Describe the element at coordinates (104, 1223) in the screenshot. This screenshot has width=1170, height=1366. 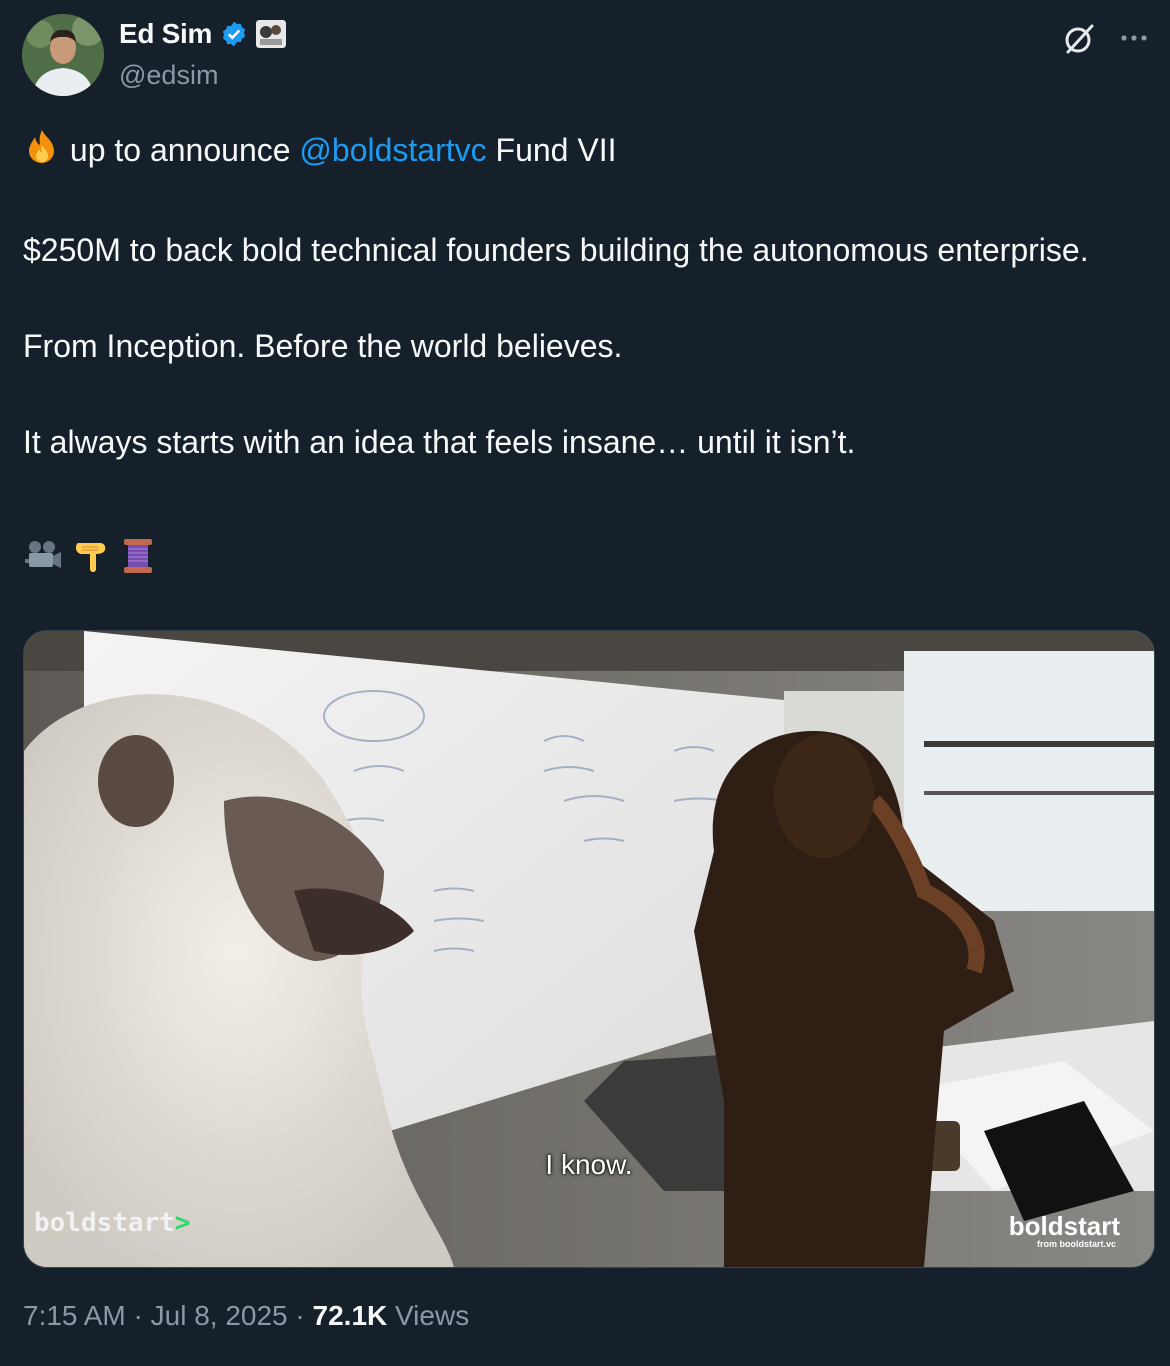
I see `watermark-left-text: boldstart` at that location.